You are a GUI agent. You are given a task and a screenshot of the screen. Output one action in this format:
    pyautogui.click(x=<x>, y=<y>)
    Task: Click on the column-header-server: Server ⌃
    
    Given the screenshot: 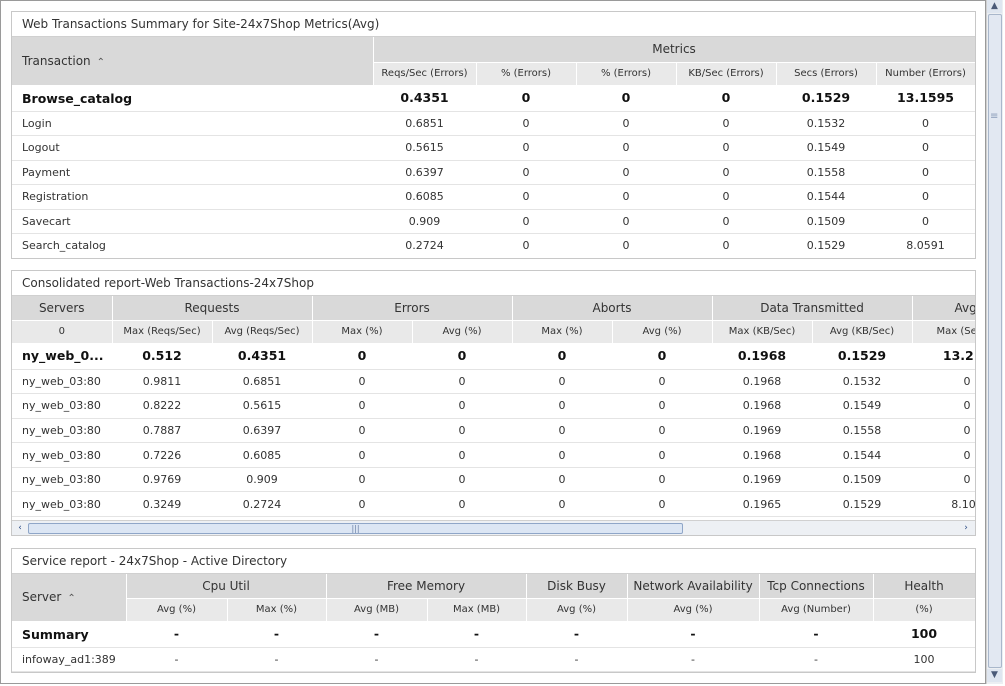 What is the action you would take?
    pyautogui.click(x=69, y=598)
    